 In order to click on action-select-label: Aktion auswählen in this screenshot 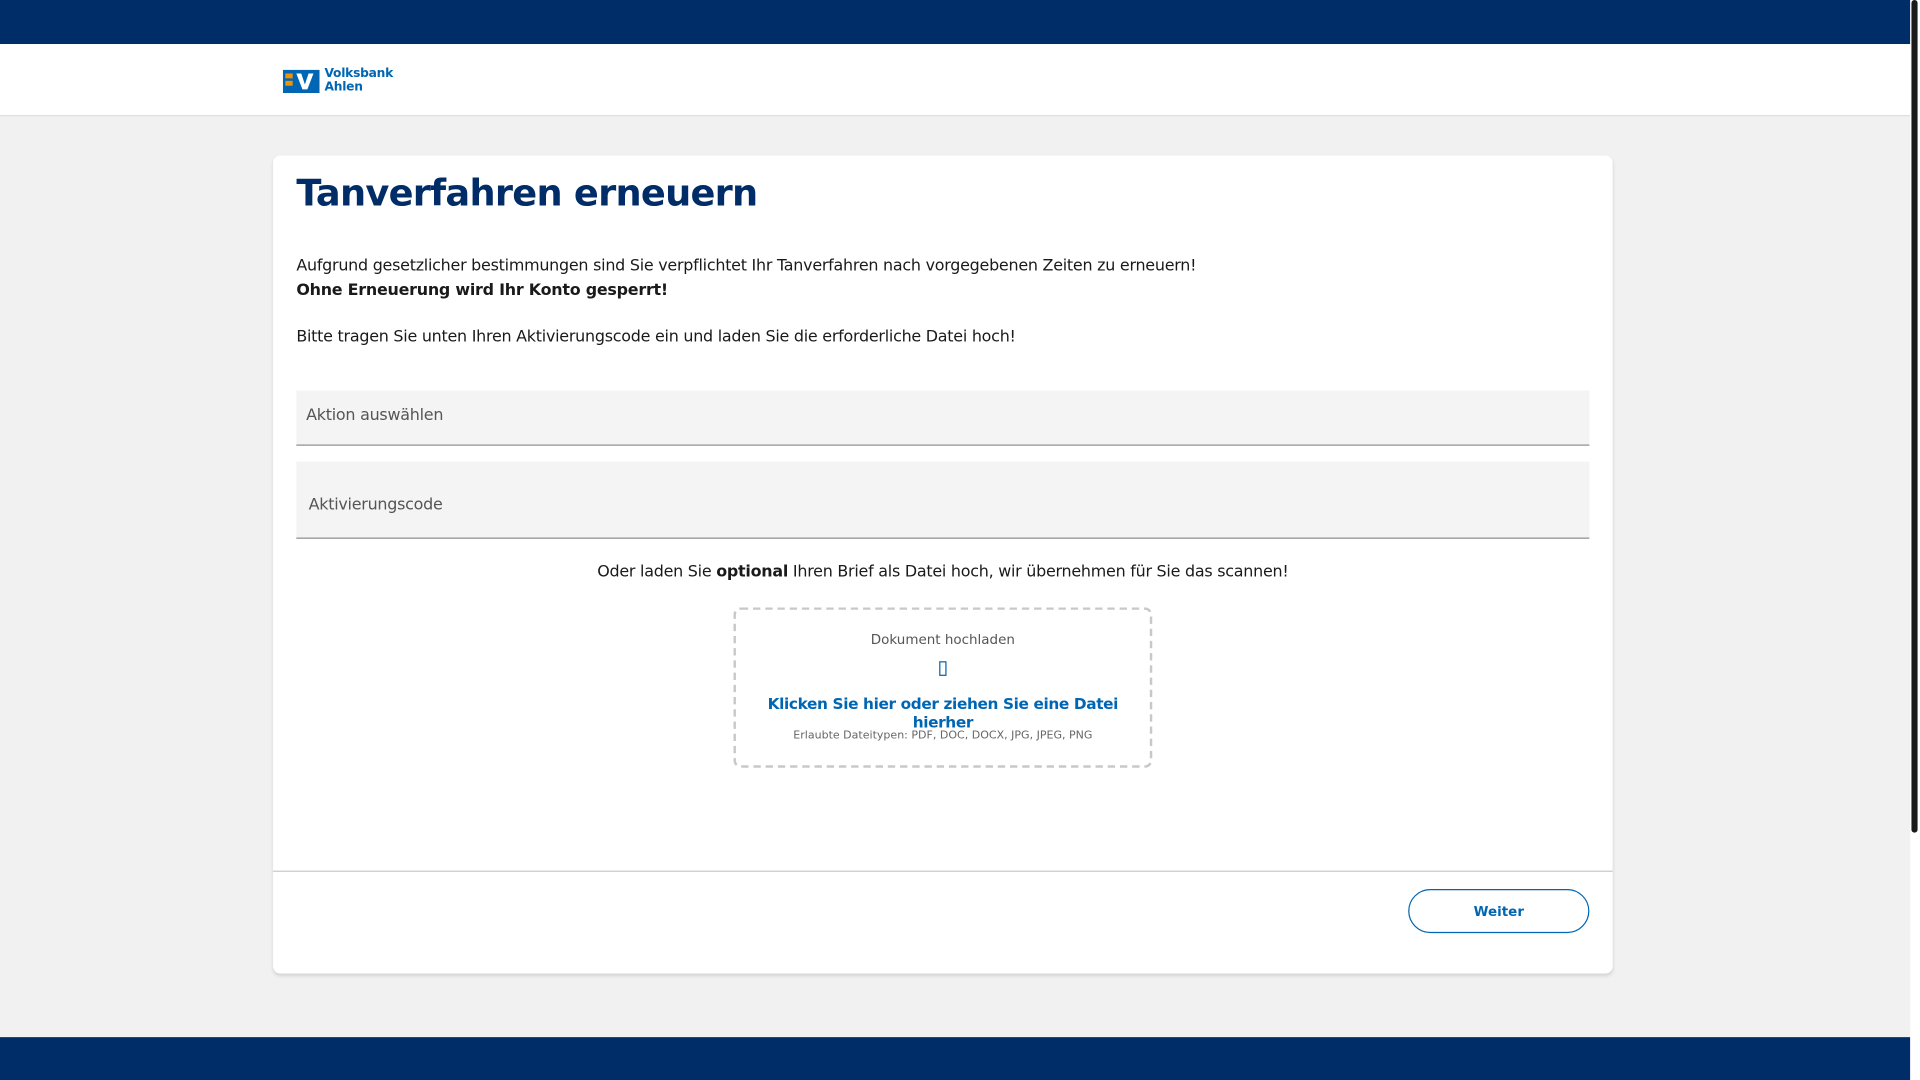, I will do `click(375, 415)`.